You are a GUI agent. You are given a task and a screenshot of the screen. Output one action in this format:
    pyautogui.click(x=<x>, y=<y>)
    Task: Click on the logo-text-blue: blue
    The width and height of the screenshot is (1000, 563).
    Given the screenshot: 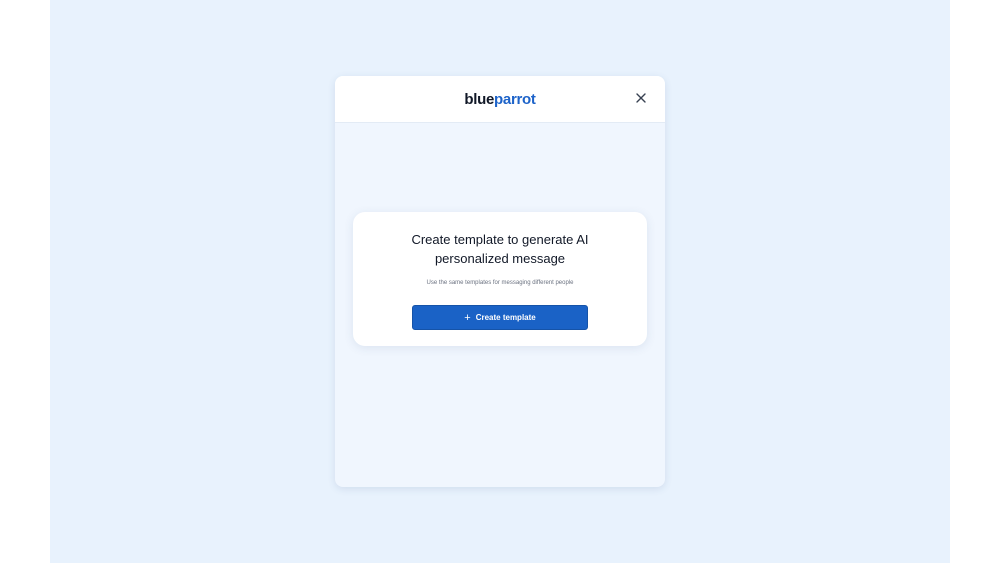 What is the action you would take?
    pyautogui.click(x=479, y=99)
    